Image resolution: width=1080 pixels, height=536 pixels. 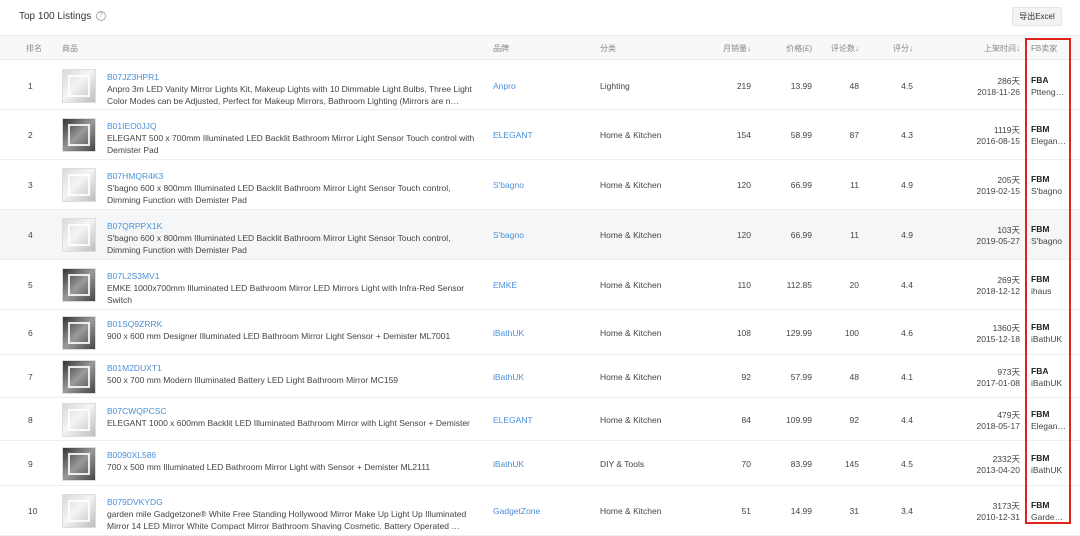 I want to click on listed-days: 3173天, so click(x=1006, y=506).